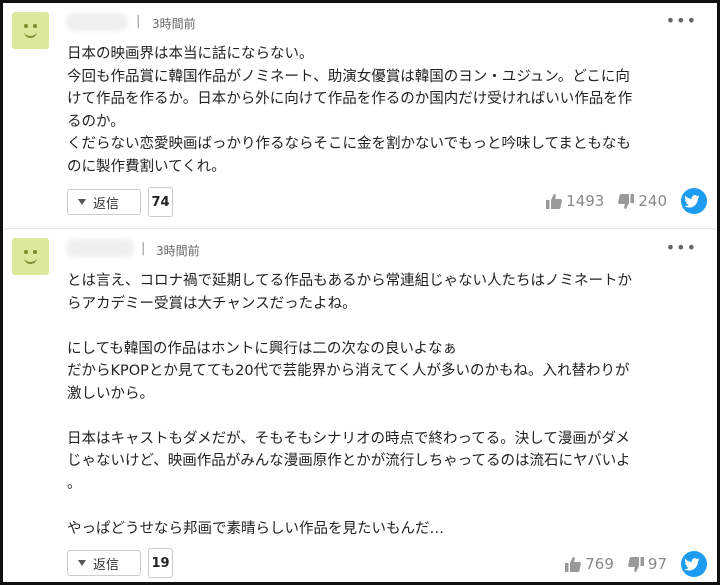 This screenshot has width=720, height=585. What do you see at coordinates (599, 564) in the screenshot?
I see `like-count: 769` at bounding box center [599, 564].